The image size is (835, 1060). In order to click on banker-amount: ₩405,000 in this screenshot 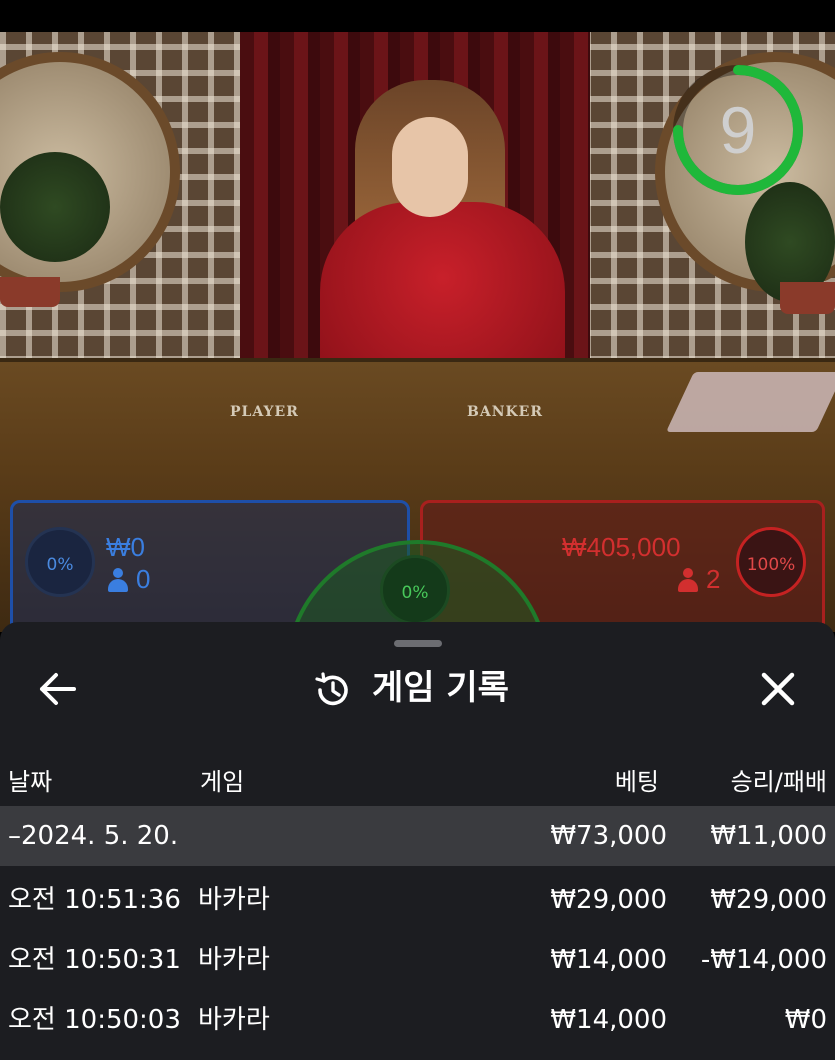, I will do `click(621, 547)`.